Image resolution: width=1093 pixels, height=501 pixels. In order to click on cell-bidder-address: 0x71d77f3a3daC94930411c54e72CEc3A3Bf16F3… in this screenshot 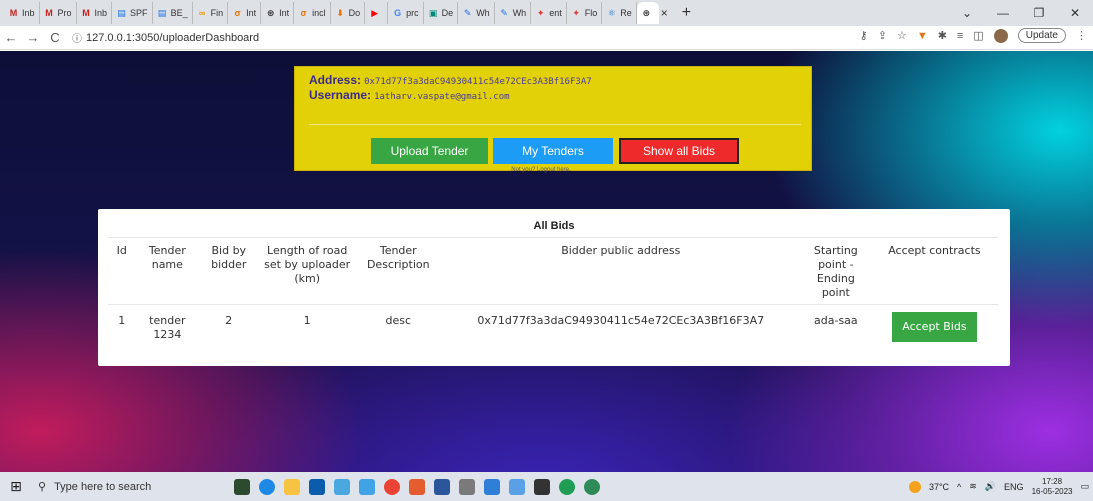, I will do `click(620, 326)`.